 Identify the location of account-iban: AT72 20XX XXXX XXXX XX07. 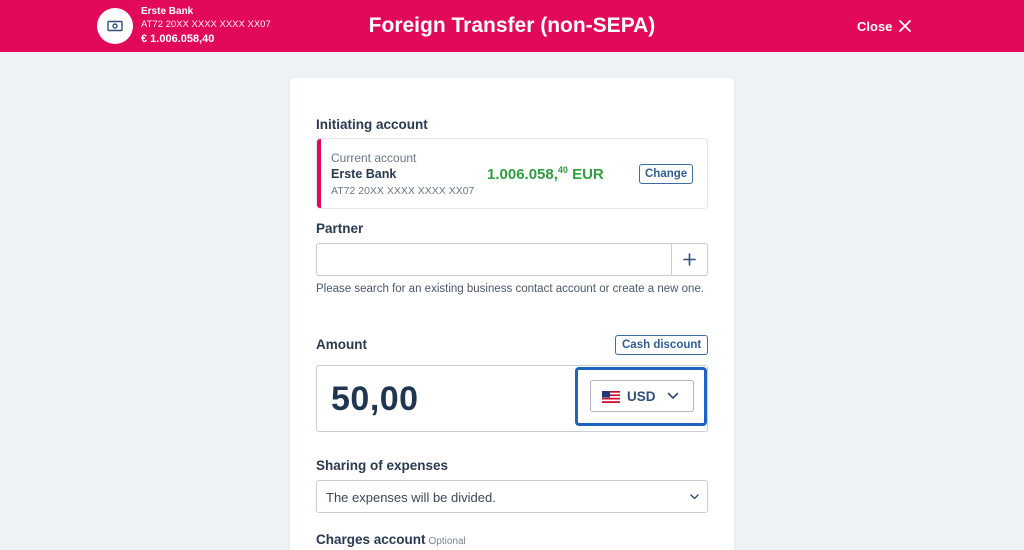
(403, 191).